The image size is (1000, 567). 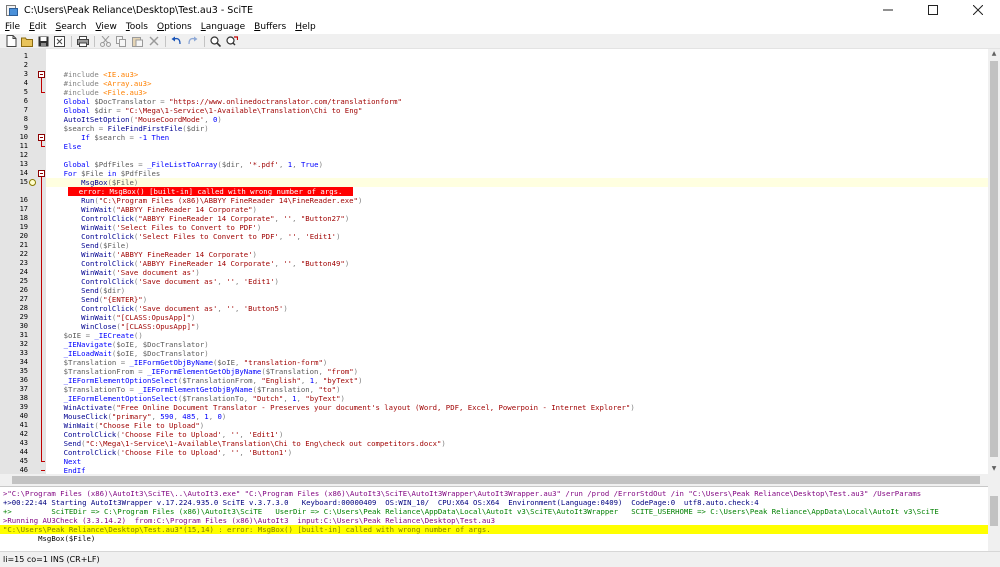 I want to click on code-line: #include <File.au3>, so click(x=517, y=92).